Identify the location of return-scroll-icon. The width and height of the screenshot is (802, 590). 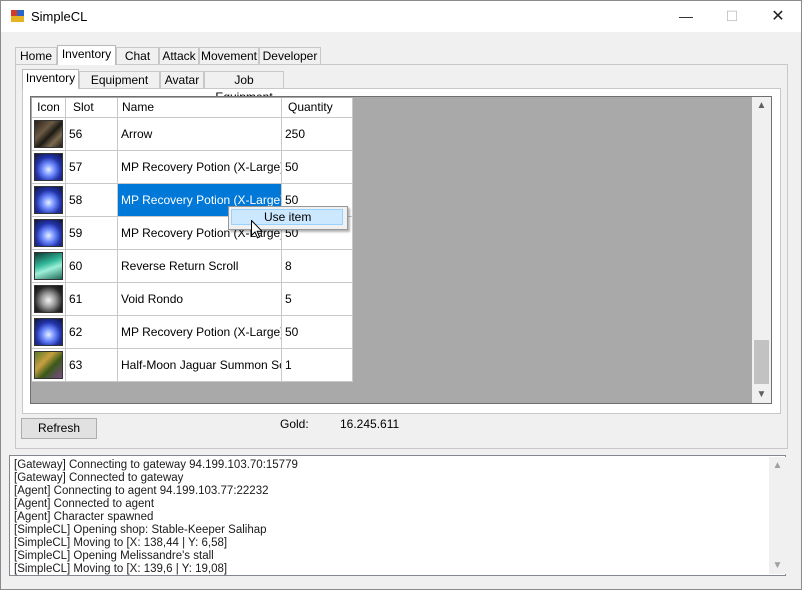
(48, 266).